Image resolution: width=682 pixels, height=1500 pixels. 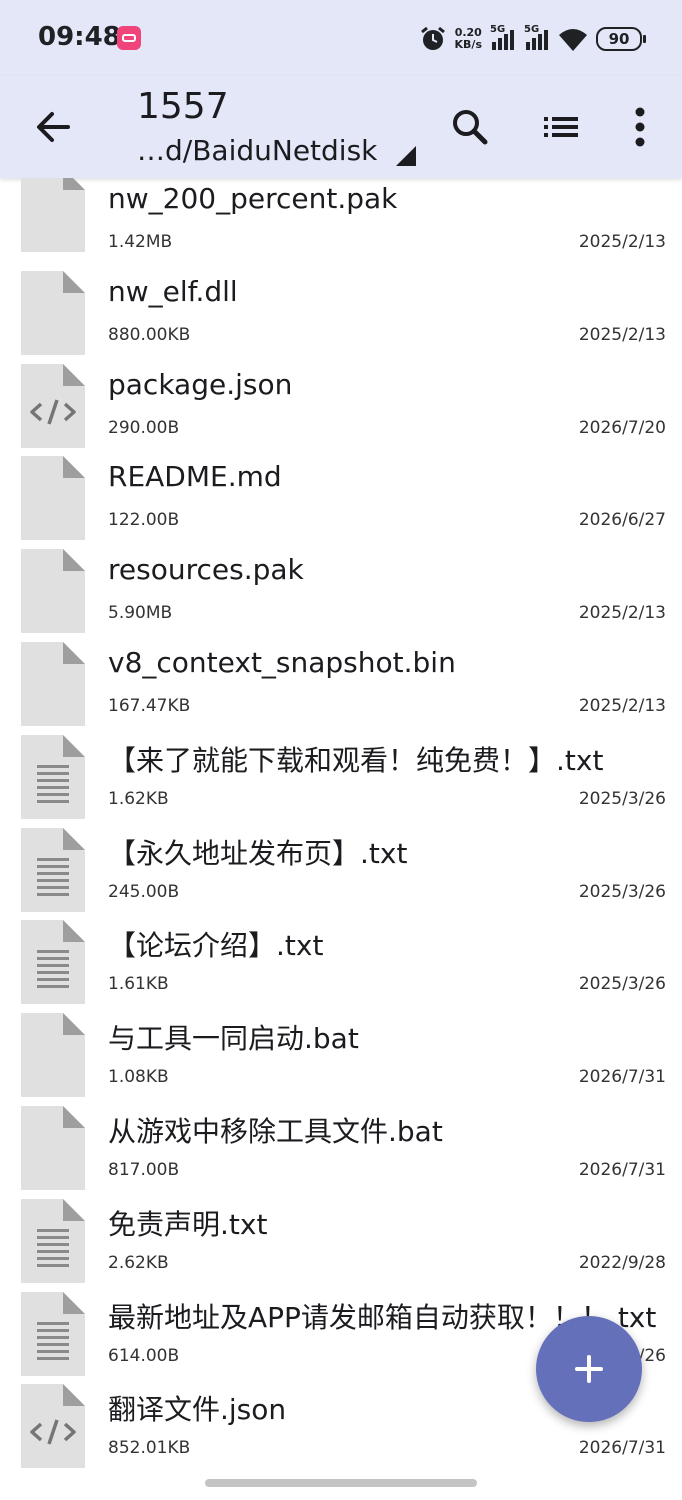 What do you see at coordinates (173, 291) in the screenshot?
I see `file-name: nw_elf.dll` at bounding box center [173, 291].